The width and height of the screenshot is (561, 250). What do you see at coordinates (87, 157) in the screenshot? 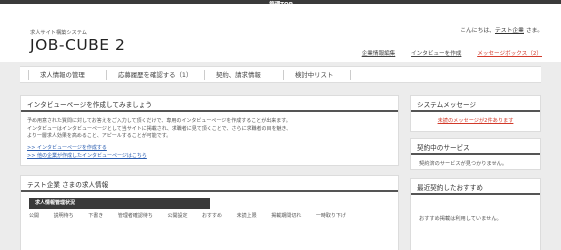
I see `other-interviews-link: >> 他の企業が作成したインタビューページはこちら` at bounding box center [87, 157].